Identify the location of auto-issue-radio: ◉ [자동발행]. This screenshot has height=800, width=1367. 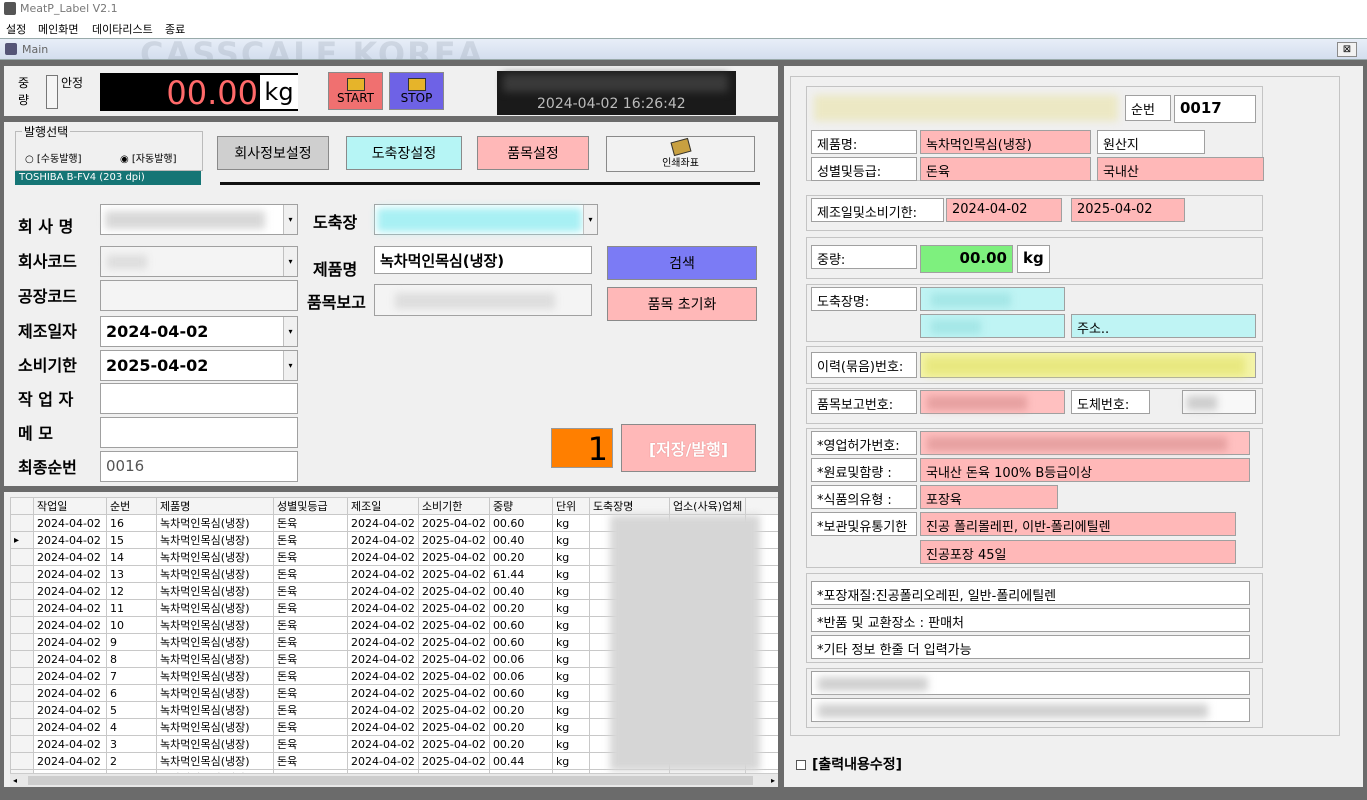
(148, 157).